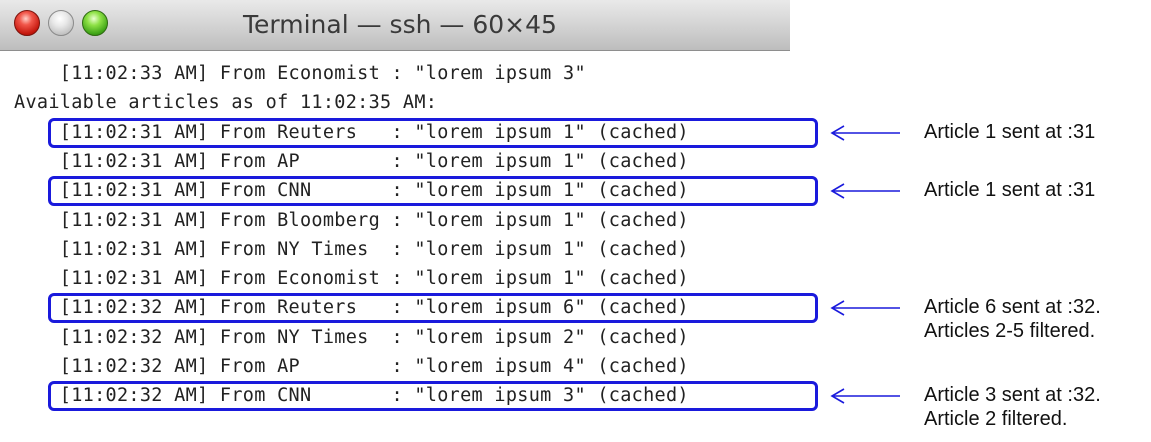 This screenshot has width=1151, height=442. Describe the element at coordinates (95, 23) in the screenshot. I see `zoom-button` at that location.